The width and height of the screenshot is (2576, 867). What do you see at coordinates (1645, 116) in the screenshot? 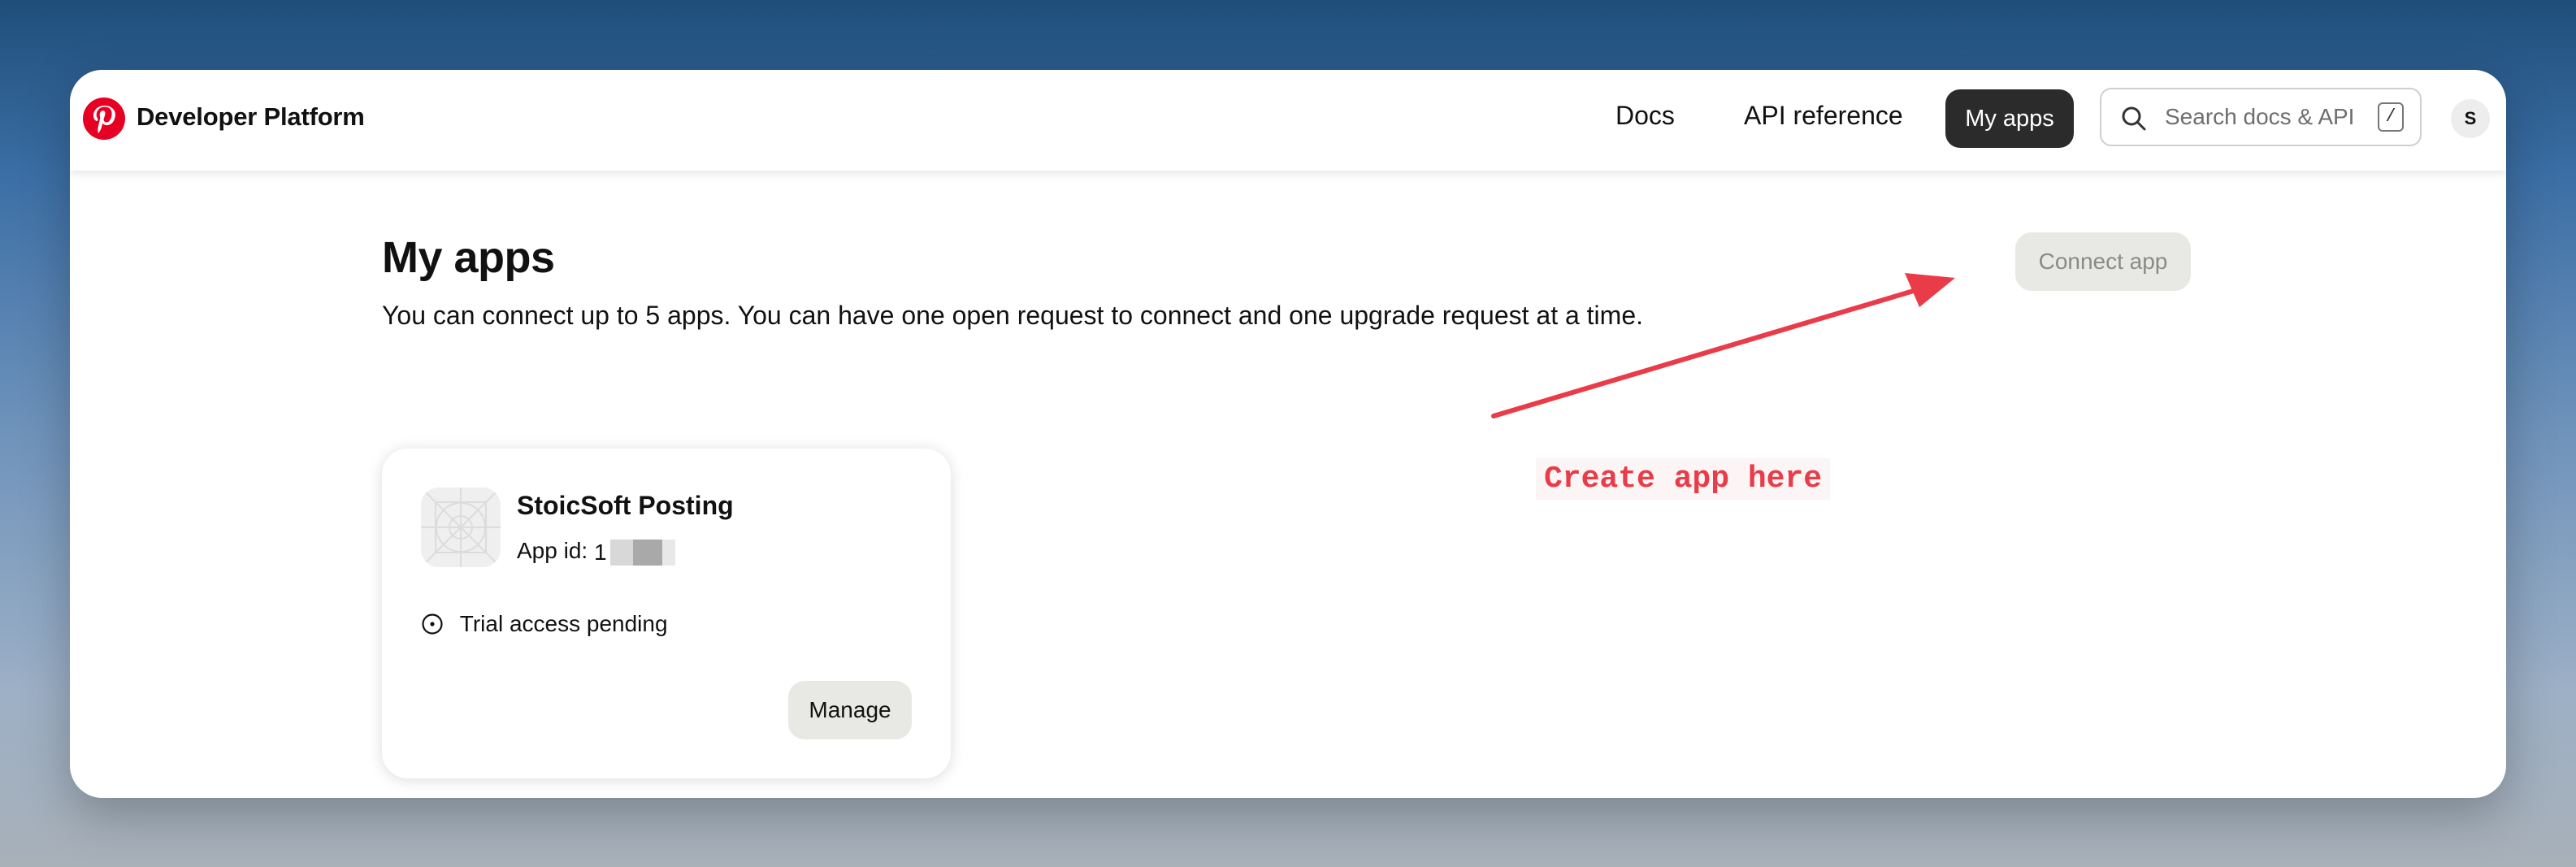
I see `nav-link-docs: Docs` at bounding box center [1645, 116].